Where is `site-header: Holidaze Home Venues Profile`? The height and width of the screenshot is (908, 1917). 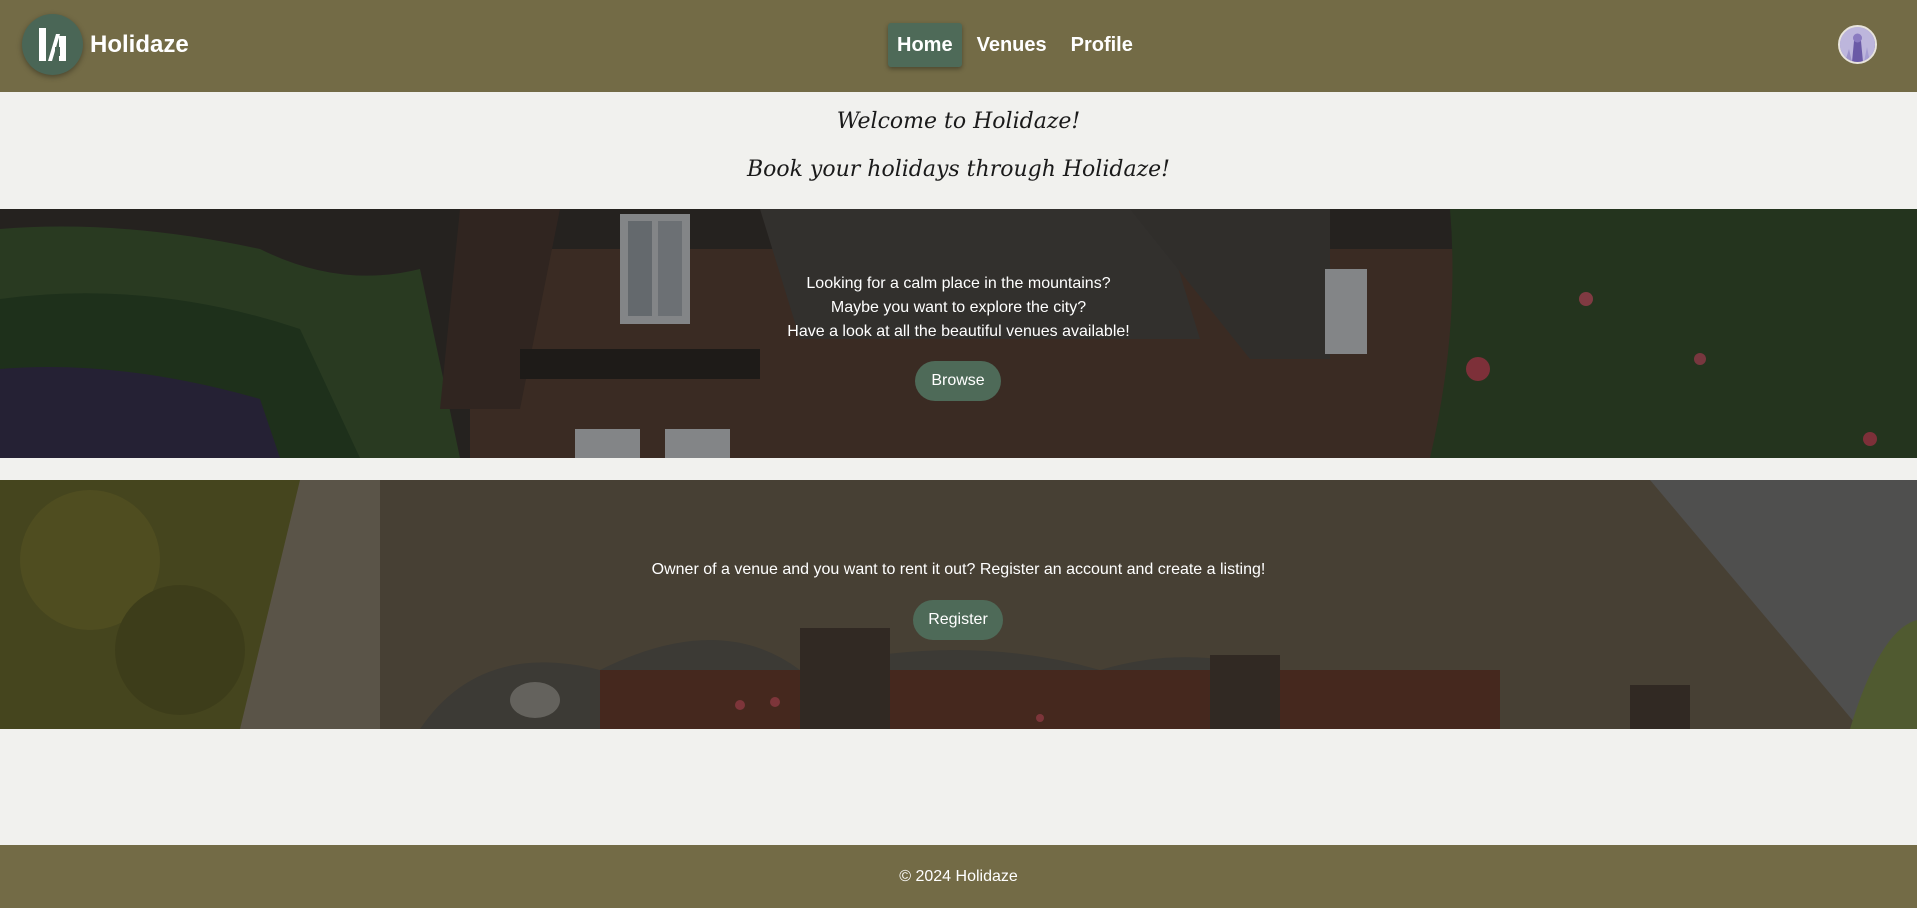 site-header: Holidaze Home Venues Profile is located at coordinates (958, 46).